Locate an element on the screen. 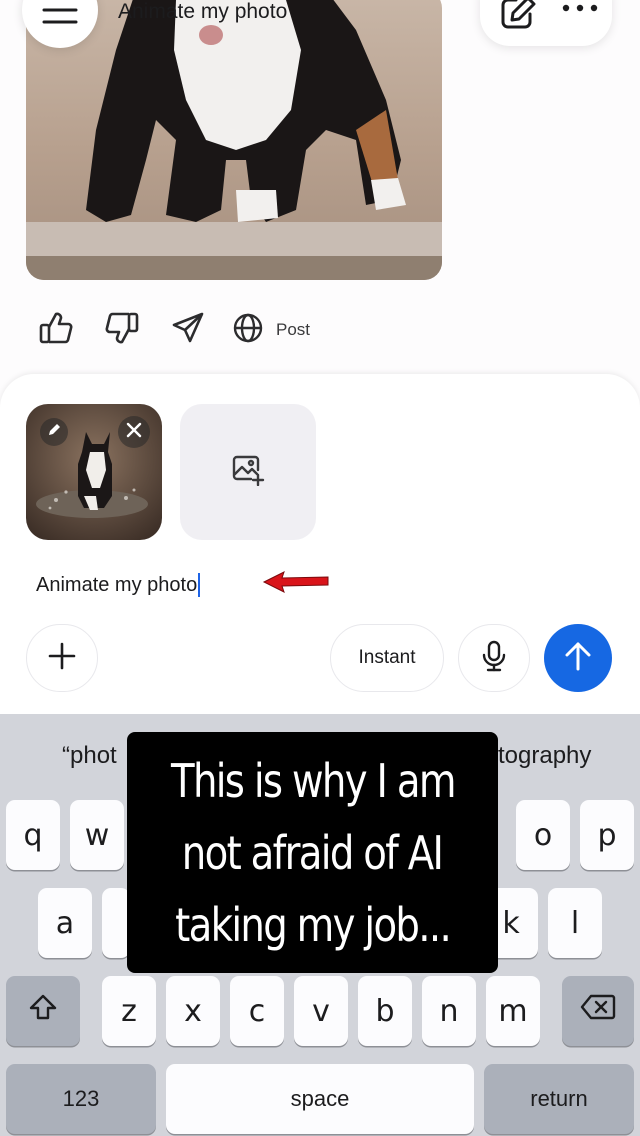 Image resolution: width=640 pixels, height=1136 pixels. page-title: Animate my photo is located at coordinates (203, 11).